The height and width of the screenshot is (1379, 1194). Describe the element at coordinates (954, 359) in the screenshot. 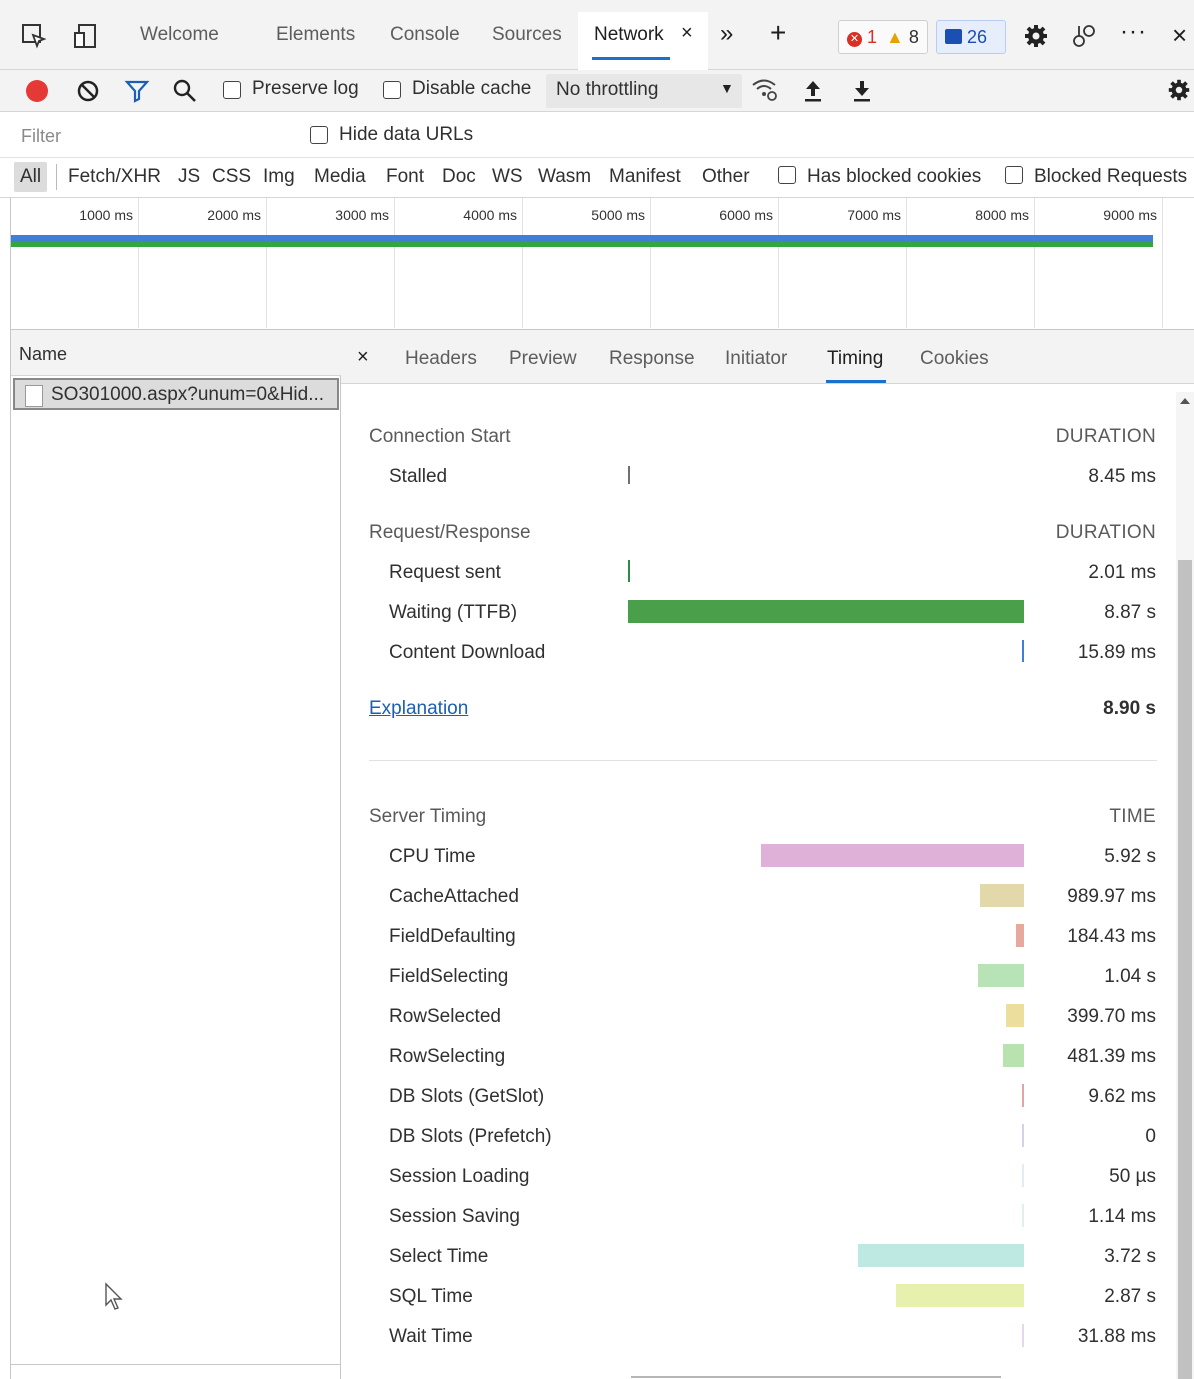

I see `tab-cookies: Cookies` at that location.